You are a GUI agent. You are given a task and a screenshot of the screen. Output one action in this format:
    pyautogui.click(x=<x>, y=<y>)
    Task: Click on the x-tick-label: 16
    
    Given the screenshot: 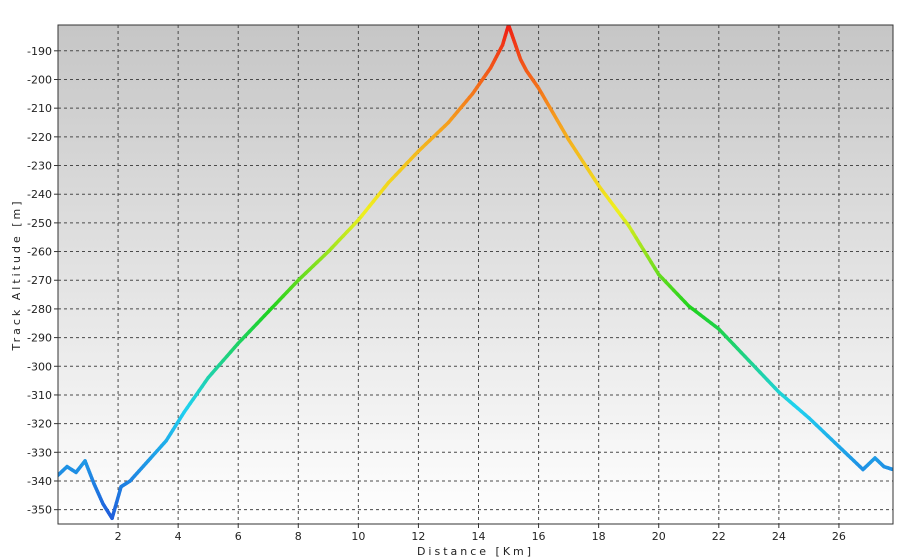 What is the action you would take?
    pyautogui.click(x=539, y=536)
    